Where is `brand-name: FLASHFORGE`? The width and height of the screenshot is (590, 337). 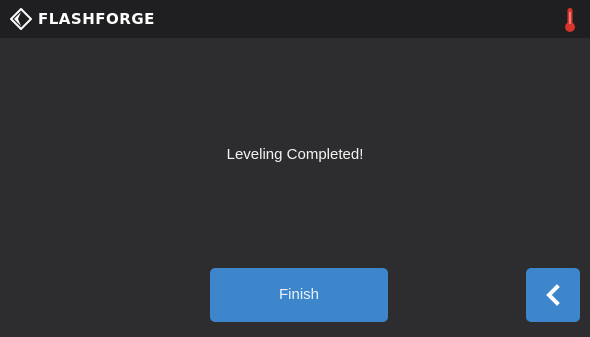
brand-name: FLASHFORGE is located at coordinates (96, 19).